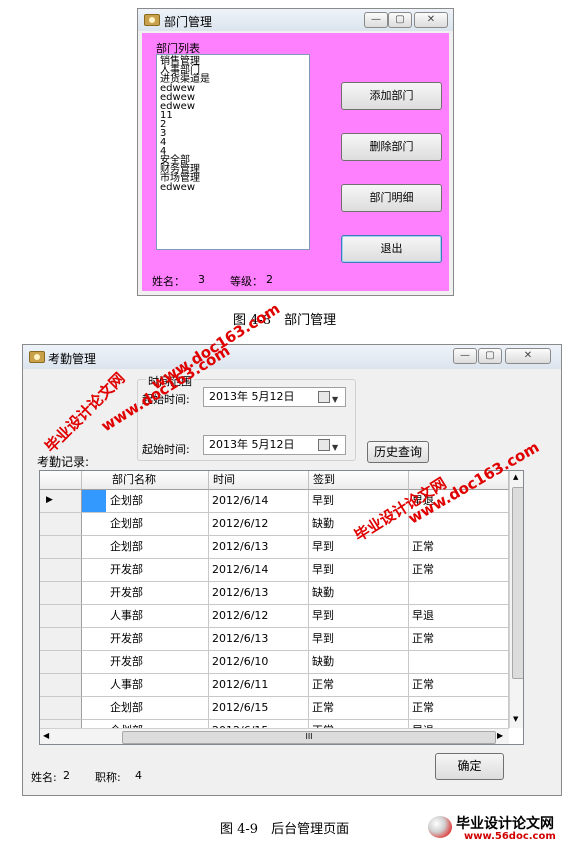 Image resolution: width=588 pixels, height=846 pixels. Describe the element at coordinates (259, 480) in the screenshot. I see `column-header-time: 时间` at that location.